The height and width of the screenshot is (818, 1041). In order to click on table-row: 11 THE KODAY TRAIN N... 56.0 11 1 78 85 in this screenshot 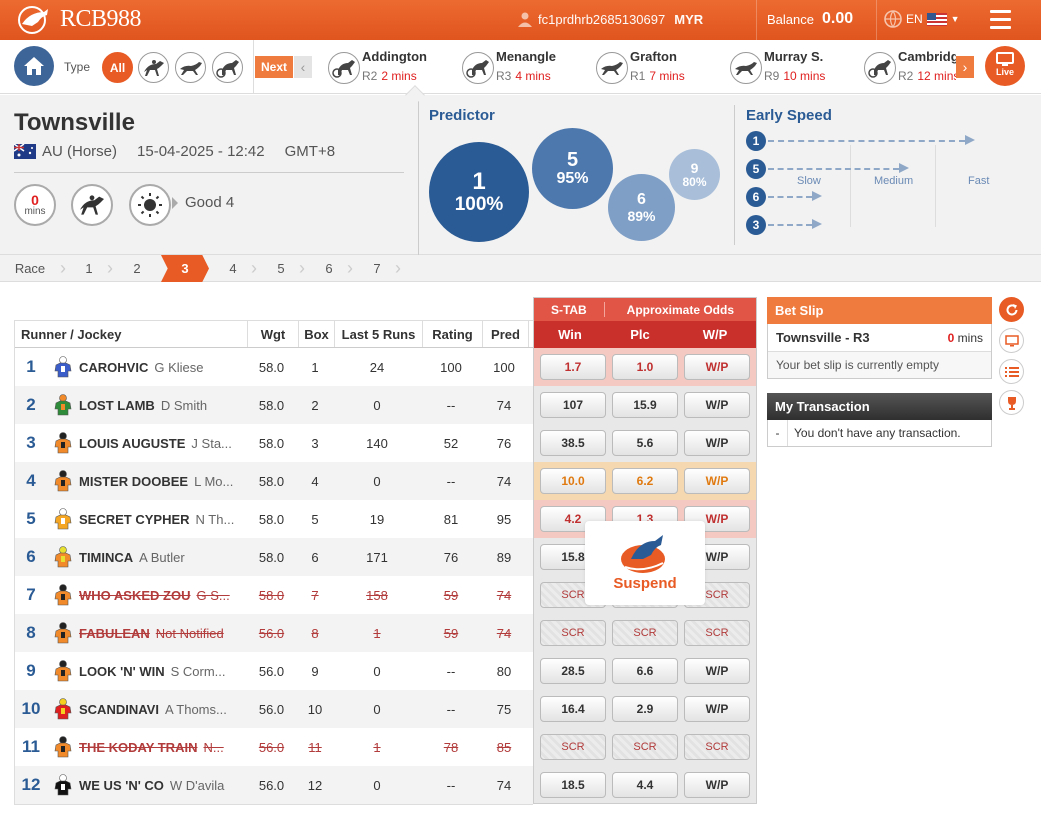, I will do `click(274, 747)`.